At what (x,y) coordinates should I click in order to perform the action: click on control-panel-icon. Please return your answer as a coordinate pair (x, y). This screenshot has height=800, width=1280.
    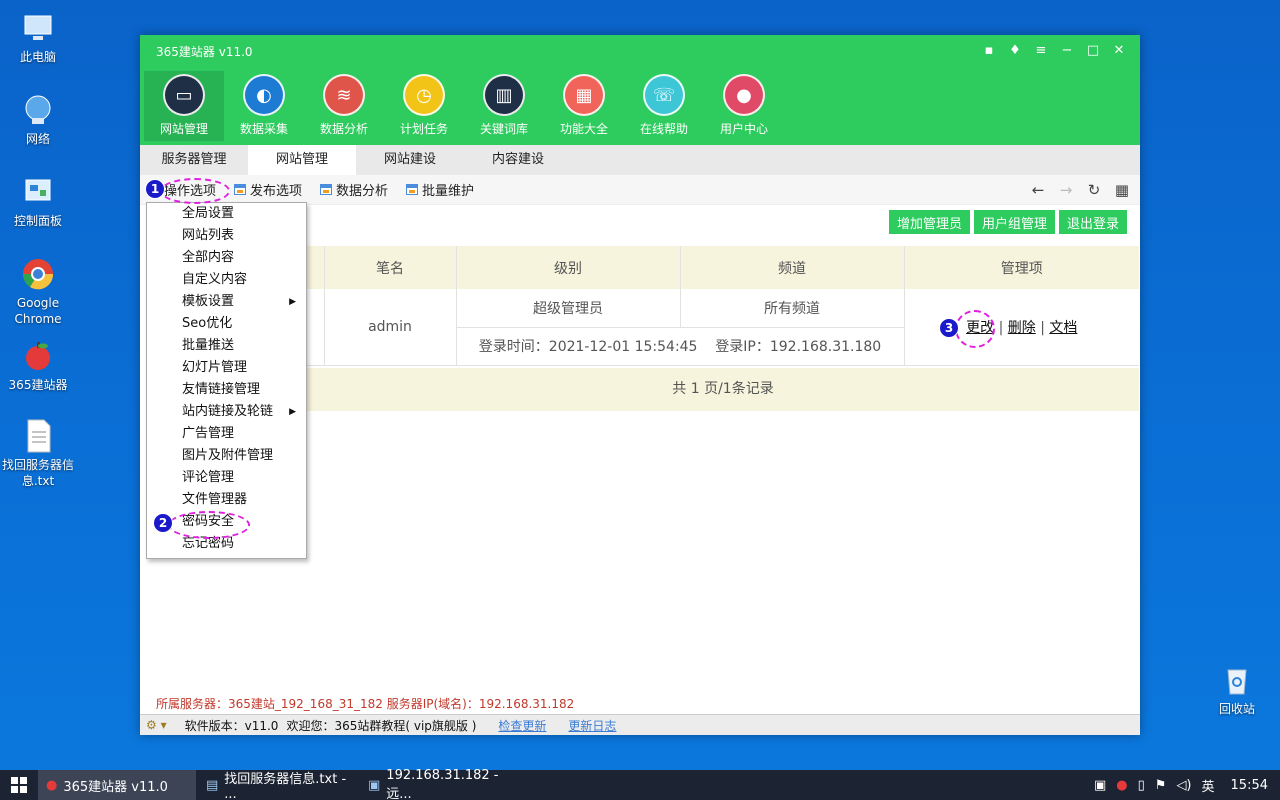
    Looking at the image, I should click on (38, 192).